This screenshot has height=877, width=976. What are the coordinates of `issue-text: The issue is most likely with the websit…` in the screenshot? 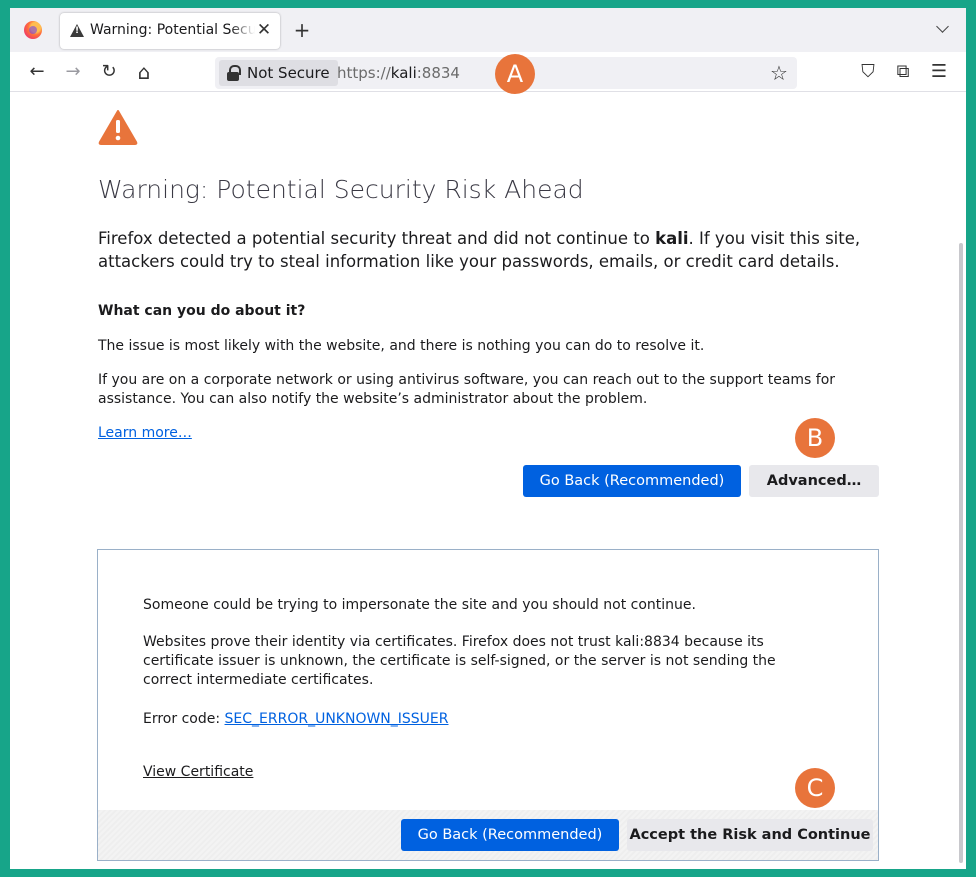 It's located at (401, 346).